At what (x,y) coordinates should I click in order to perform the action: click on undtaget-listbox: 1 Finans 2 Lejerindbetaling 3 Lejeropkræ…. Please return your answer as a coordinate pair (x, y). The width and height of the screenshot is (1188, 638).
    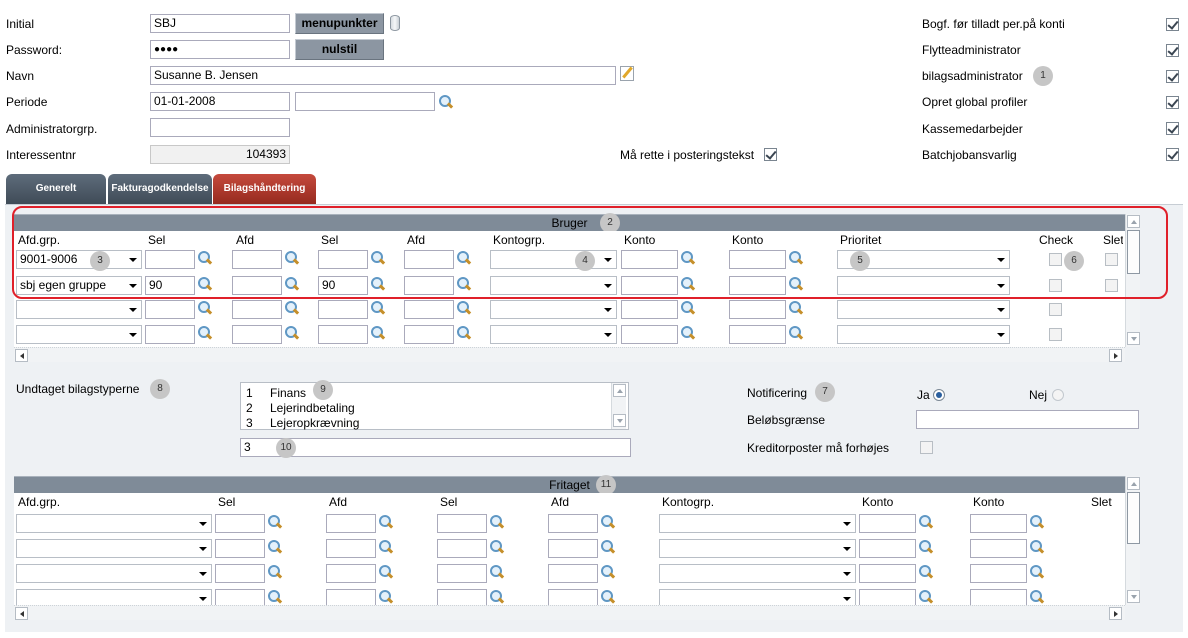
    Looking at the image, I should click on (434, 406).